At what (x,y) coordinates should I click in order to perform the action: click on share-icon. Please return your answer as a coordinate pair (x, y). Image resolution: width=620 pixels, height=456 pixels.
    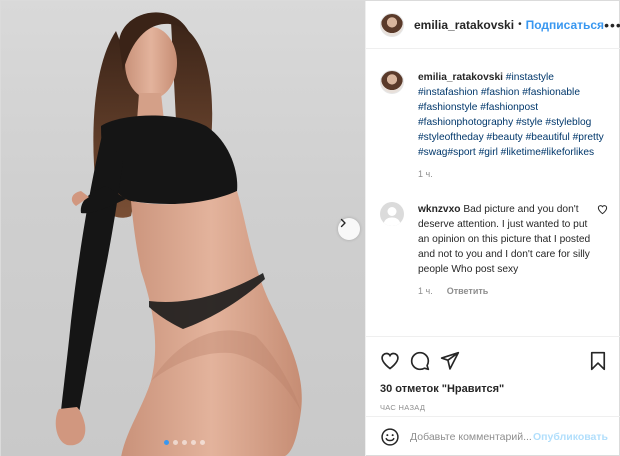
    Looking at the image, I should click on (450, 360).